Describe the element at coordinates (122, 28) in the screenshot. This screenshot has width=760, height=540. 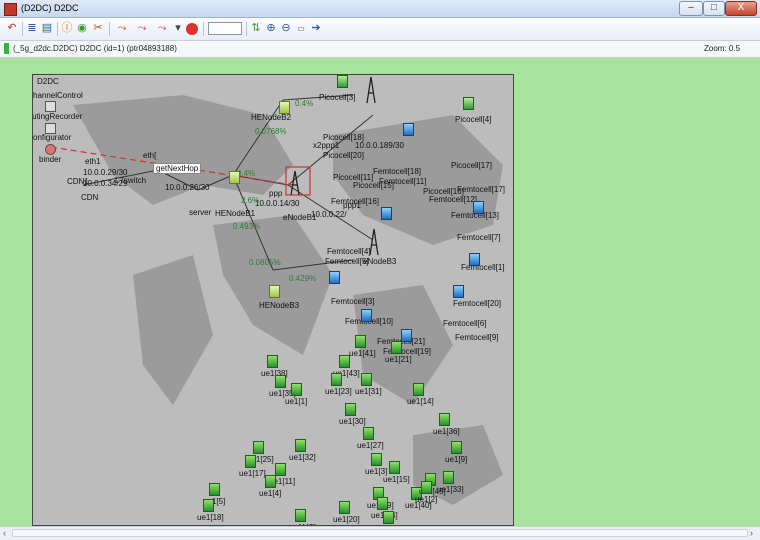
I see `step-icon: ⤳` at that location.